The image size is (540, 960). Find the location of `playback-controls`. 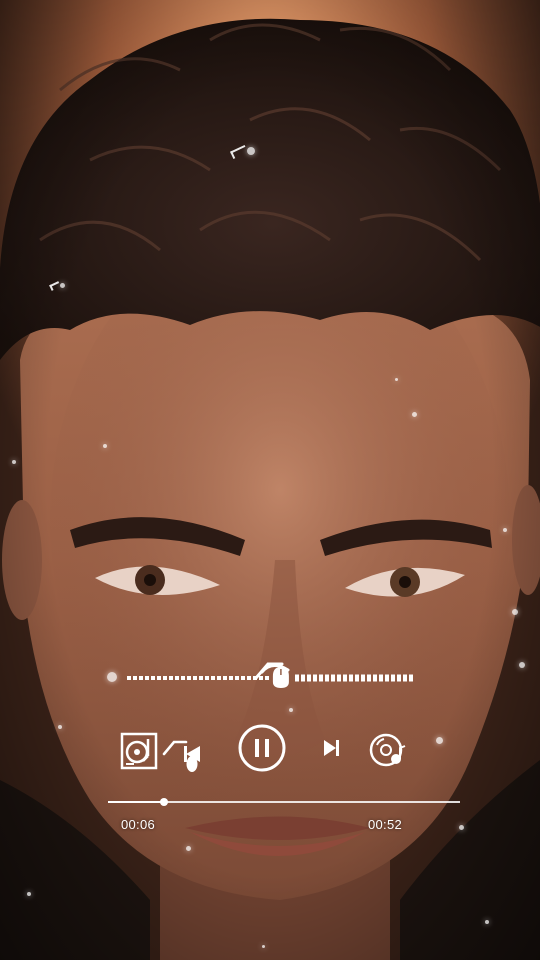

playback-controls is located at coordinates (263, 748).